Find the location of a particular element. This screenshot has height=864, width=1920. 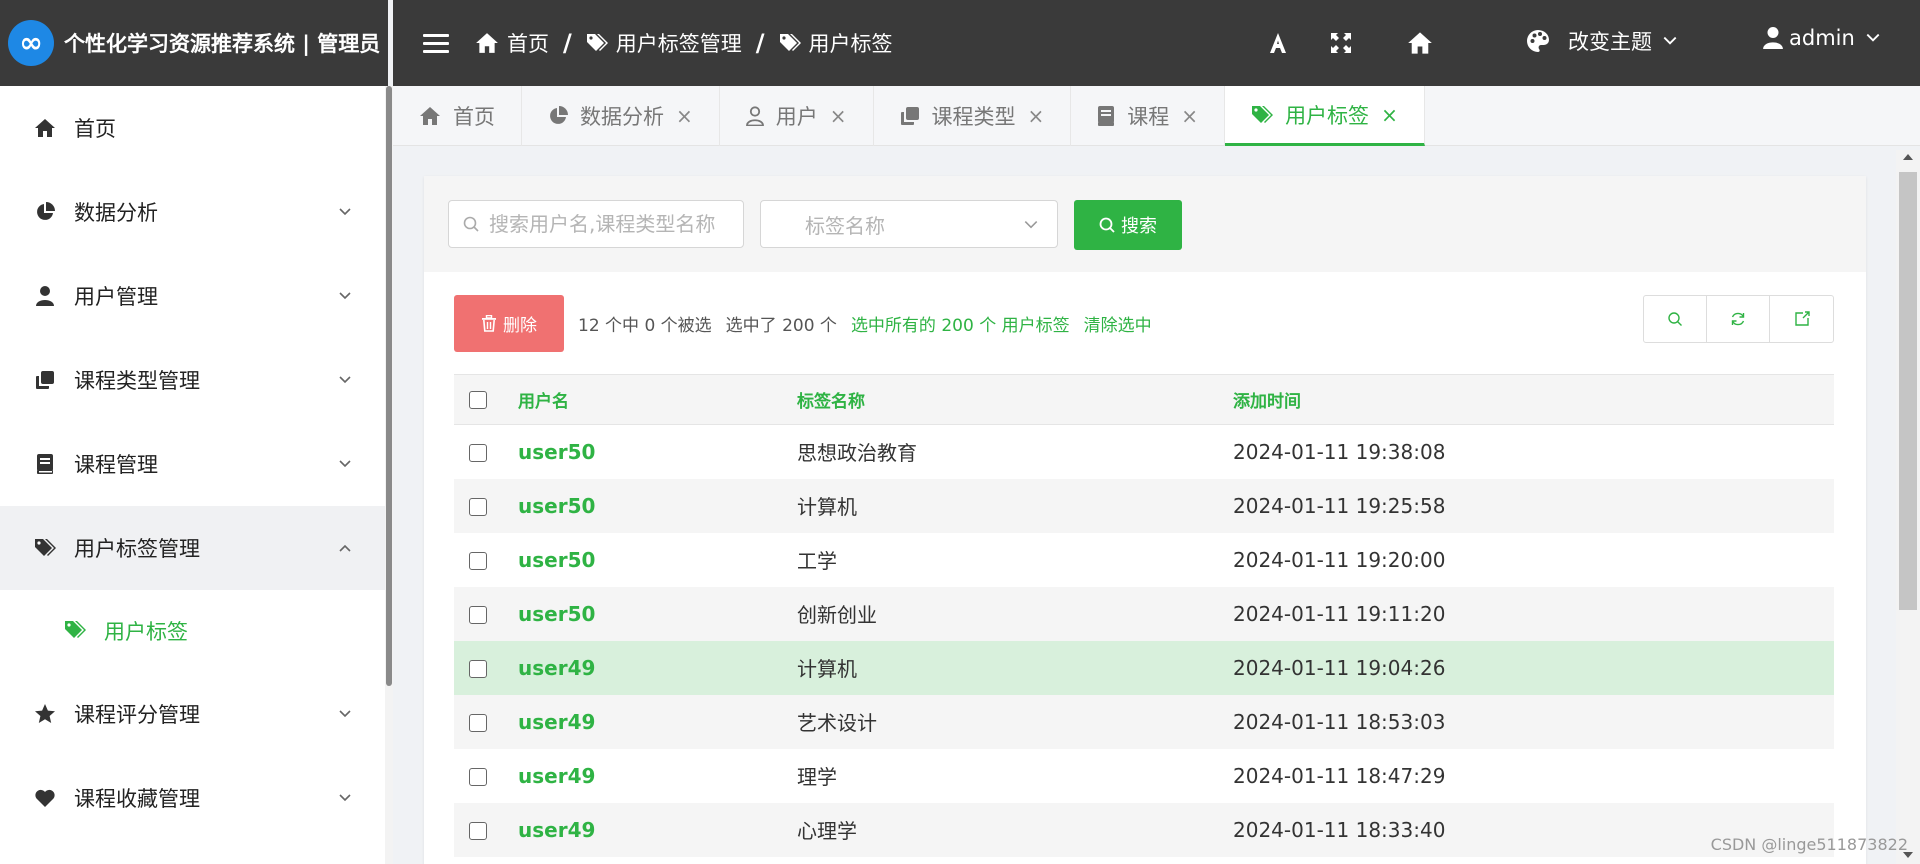

sidebar-item-course-favorite-management: 课程收藏管理 is located at coordinates (194, 798).